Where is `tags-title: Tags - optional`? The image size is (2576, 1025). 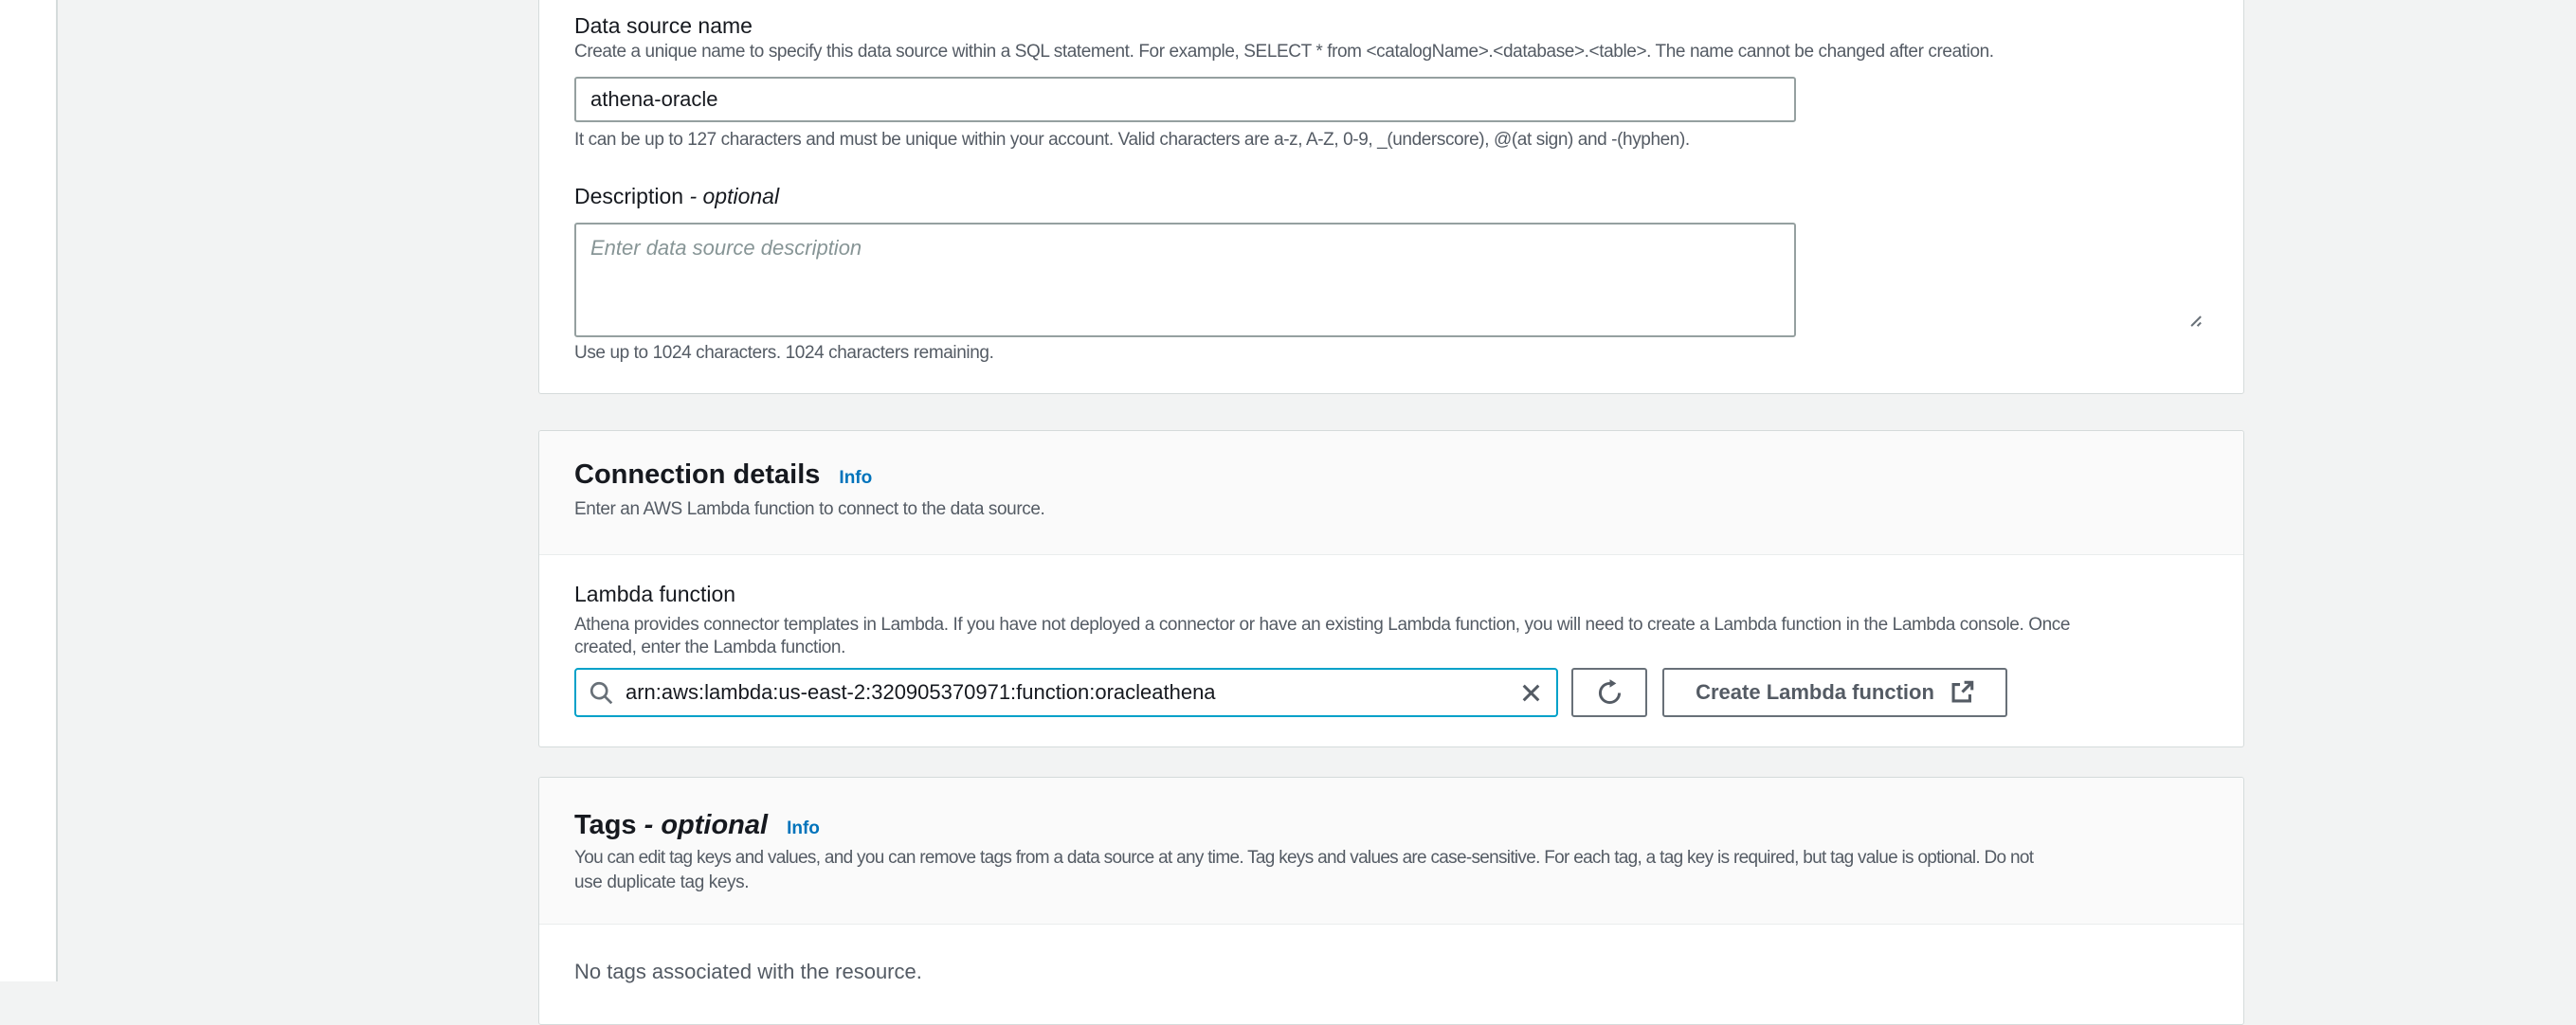
tags-title: Tags - optional is located at coordinates (671, 825).